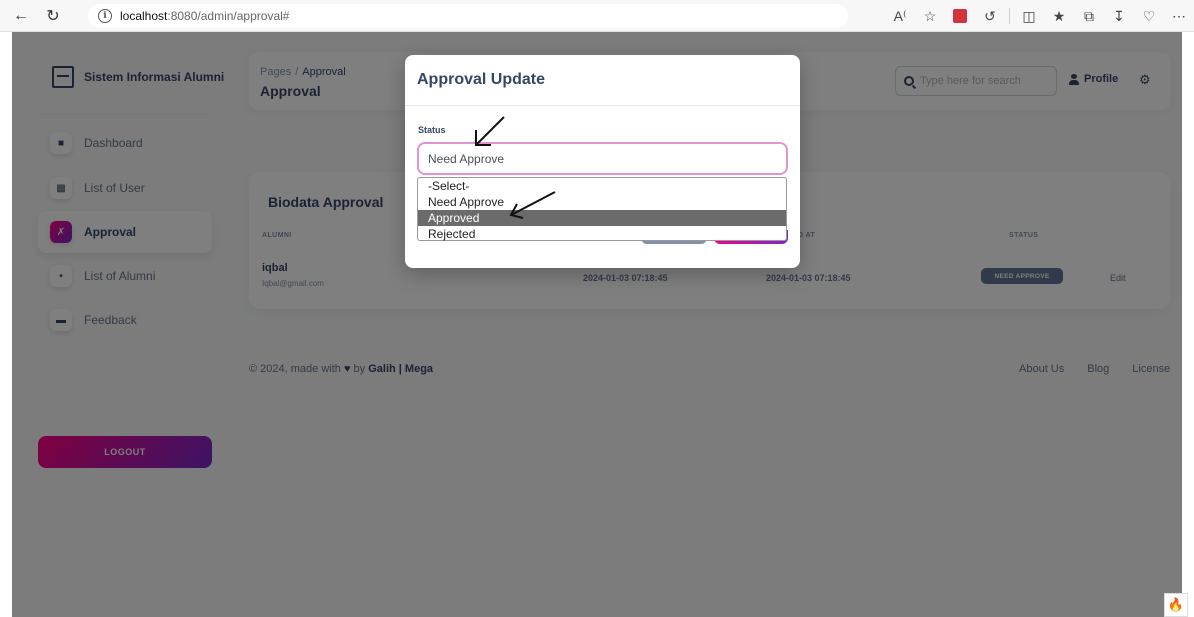 The width and height of the screenshot is (1194, 617). Describe the element at coordinates (1179, 16) in the screenshot. I see `more-icon: ⋯` at that location.